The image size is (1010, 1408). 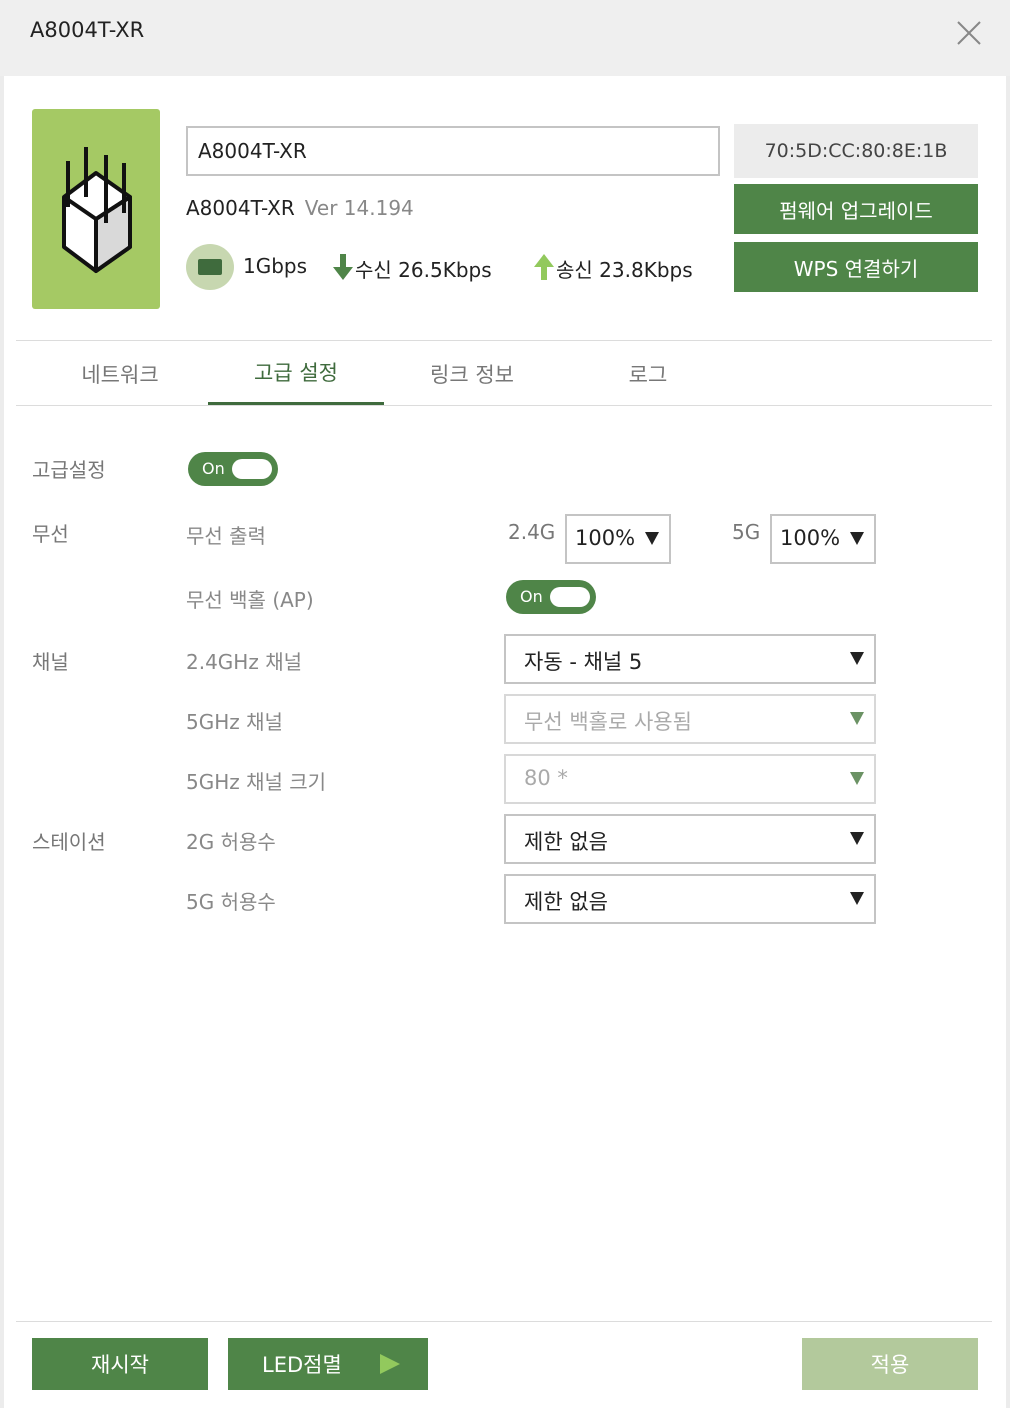 What do you see at coordinates (690, 779) in the screenshot?
I see `channel-width-5g-select: 80 *` at bounding box center [690, 779].